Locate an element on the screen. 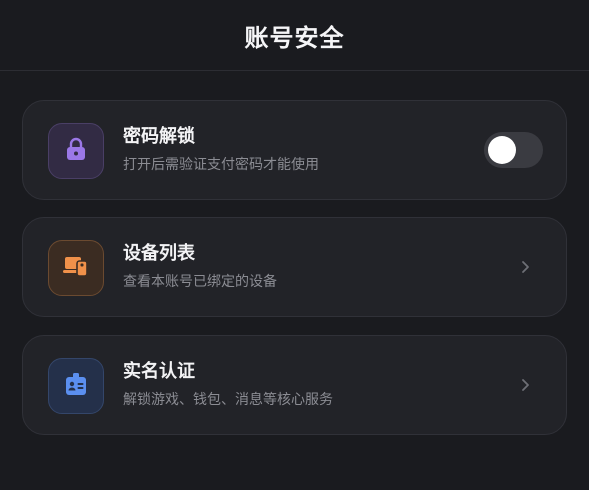 The width and height of the screenshot is (589, 490). password-unlock-toggle is located at coordinates (513, 150).